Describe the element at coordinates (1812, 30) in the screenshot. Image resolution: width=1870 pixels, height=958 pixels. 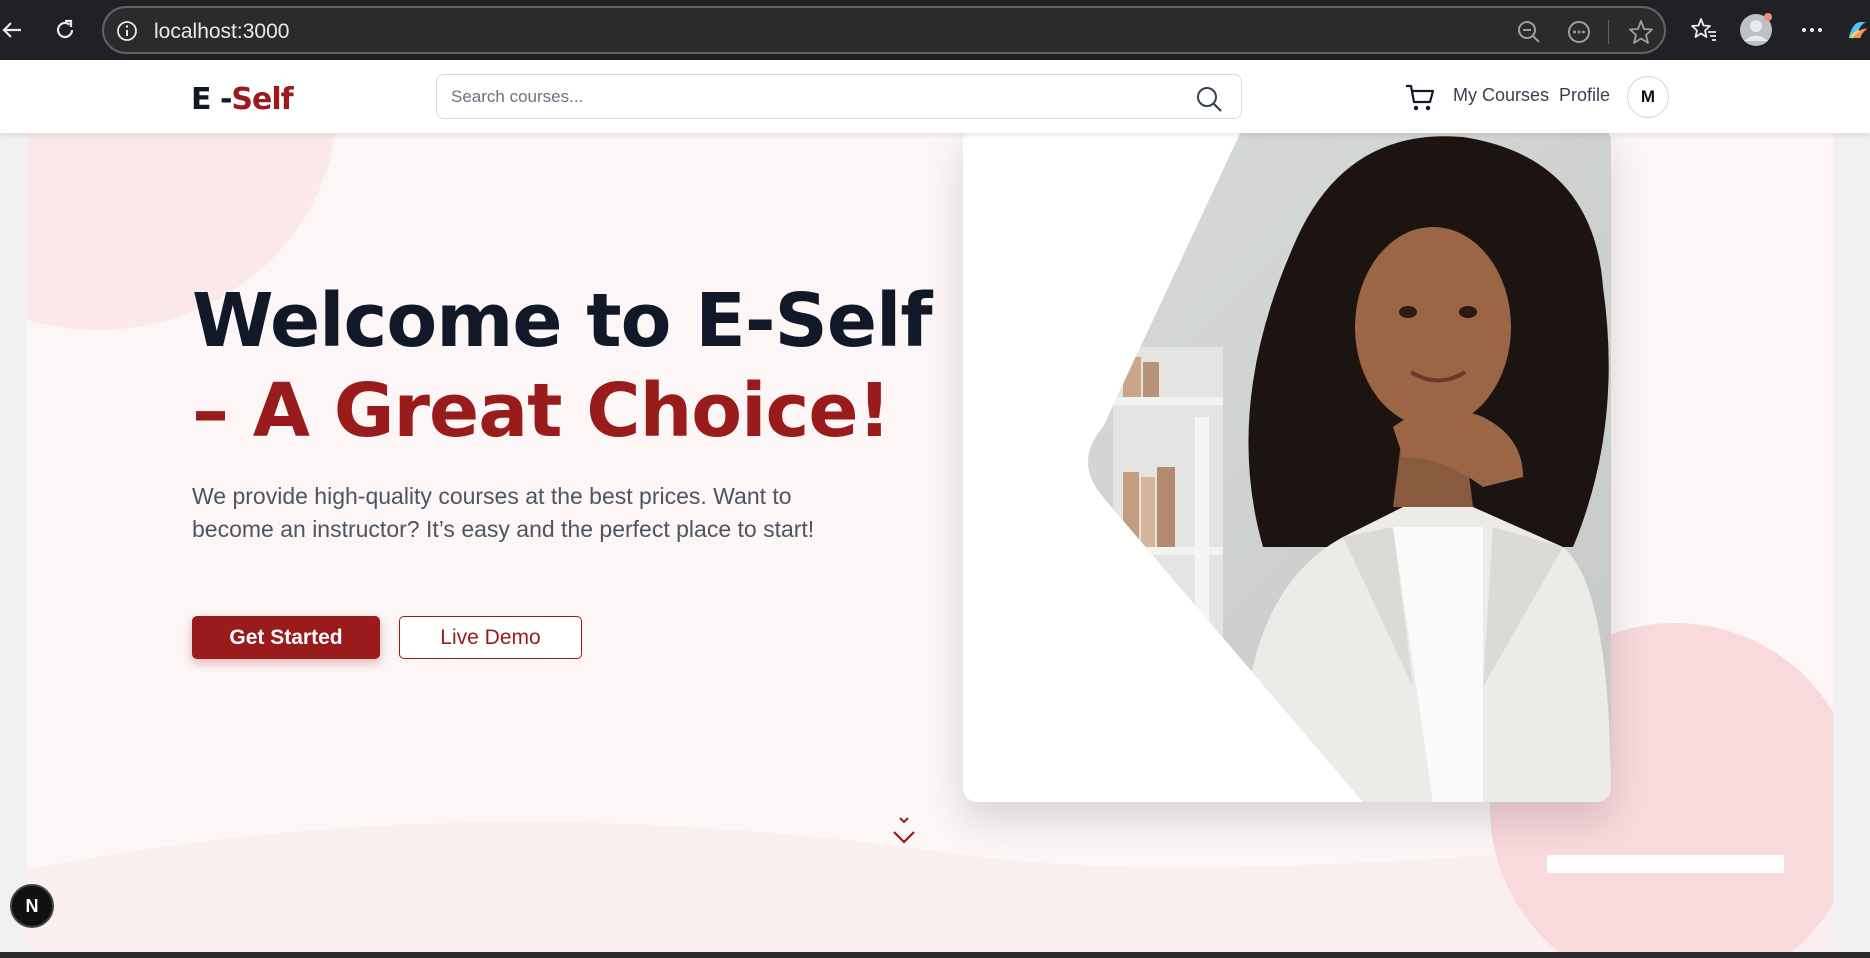
I see `menu-dots-icon` at that location.